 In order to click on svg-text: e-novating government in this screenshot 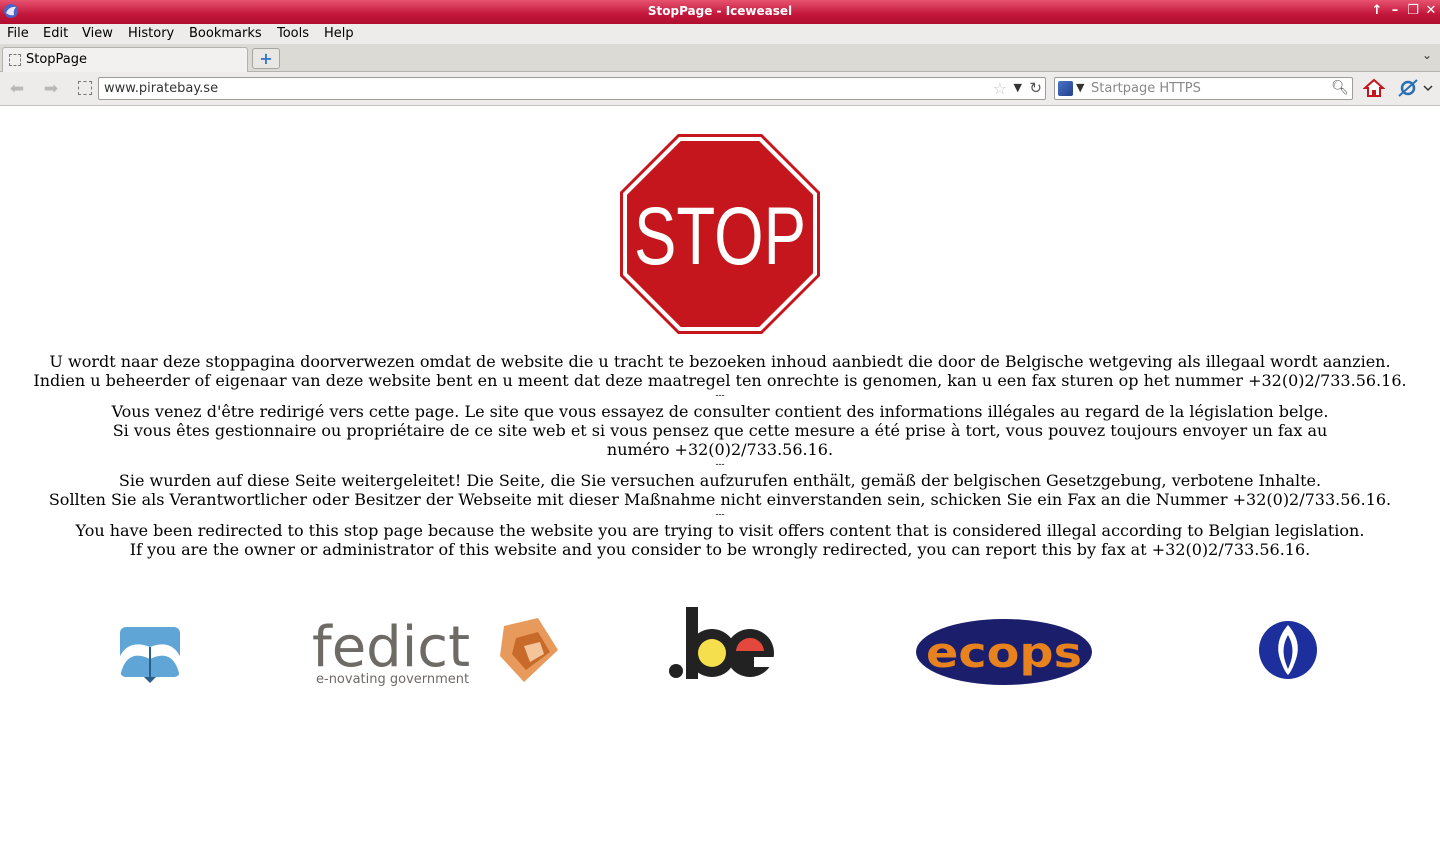, I will do `click(392, 679)`.